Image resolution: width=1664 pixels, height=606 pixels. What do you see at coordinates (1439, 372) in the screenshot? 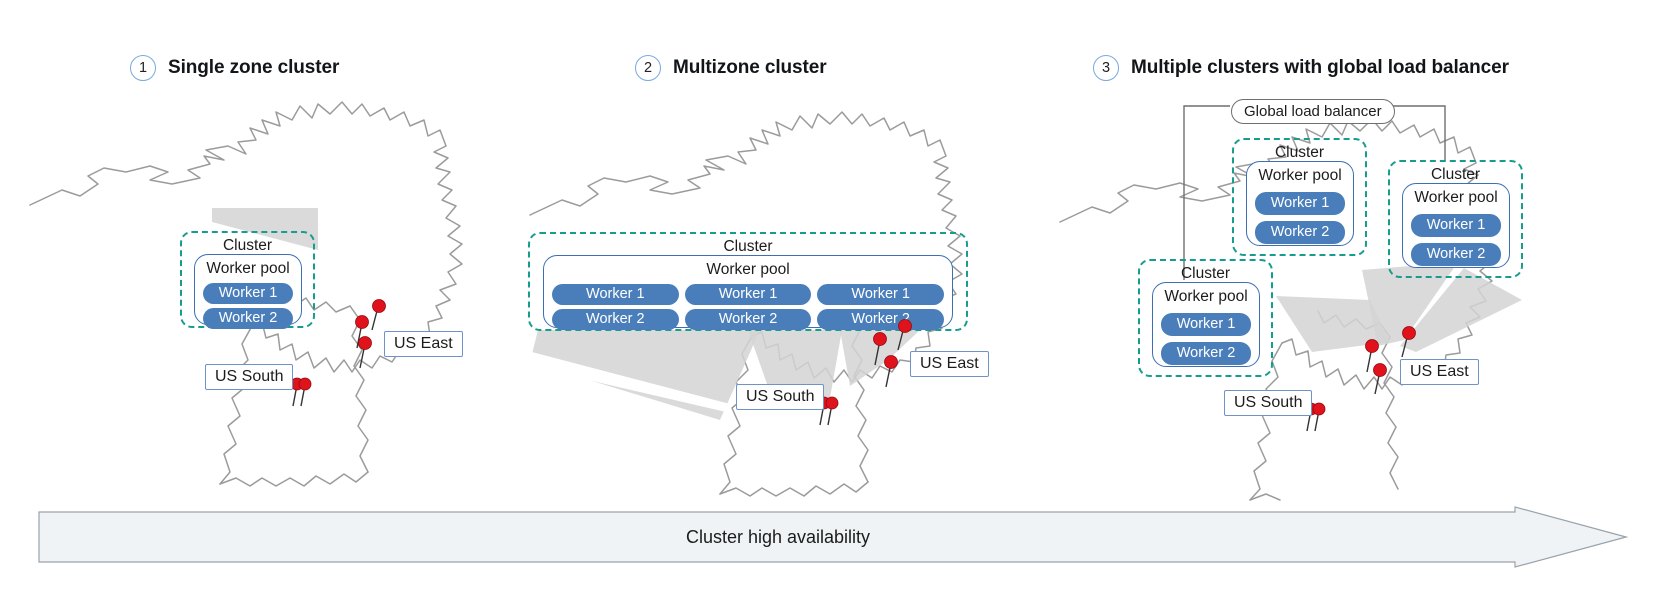
I see `location-label-us-east-3: US East` at bounding box center [1439, 372].